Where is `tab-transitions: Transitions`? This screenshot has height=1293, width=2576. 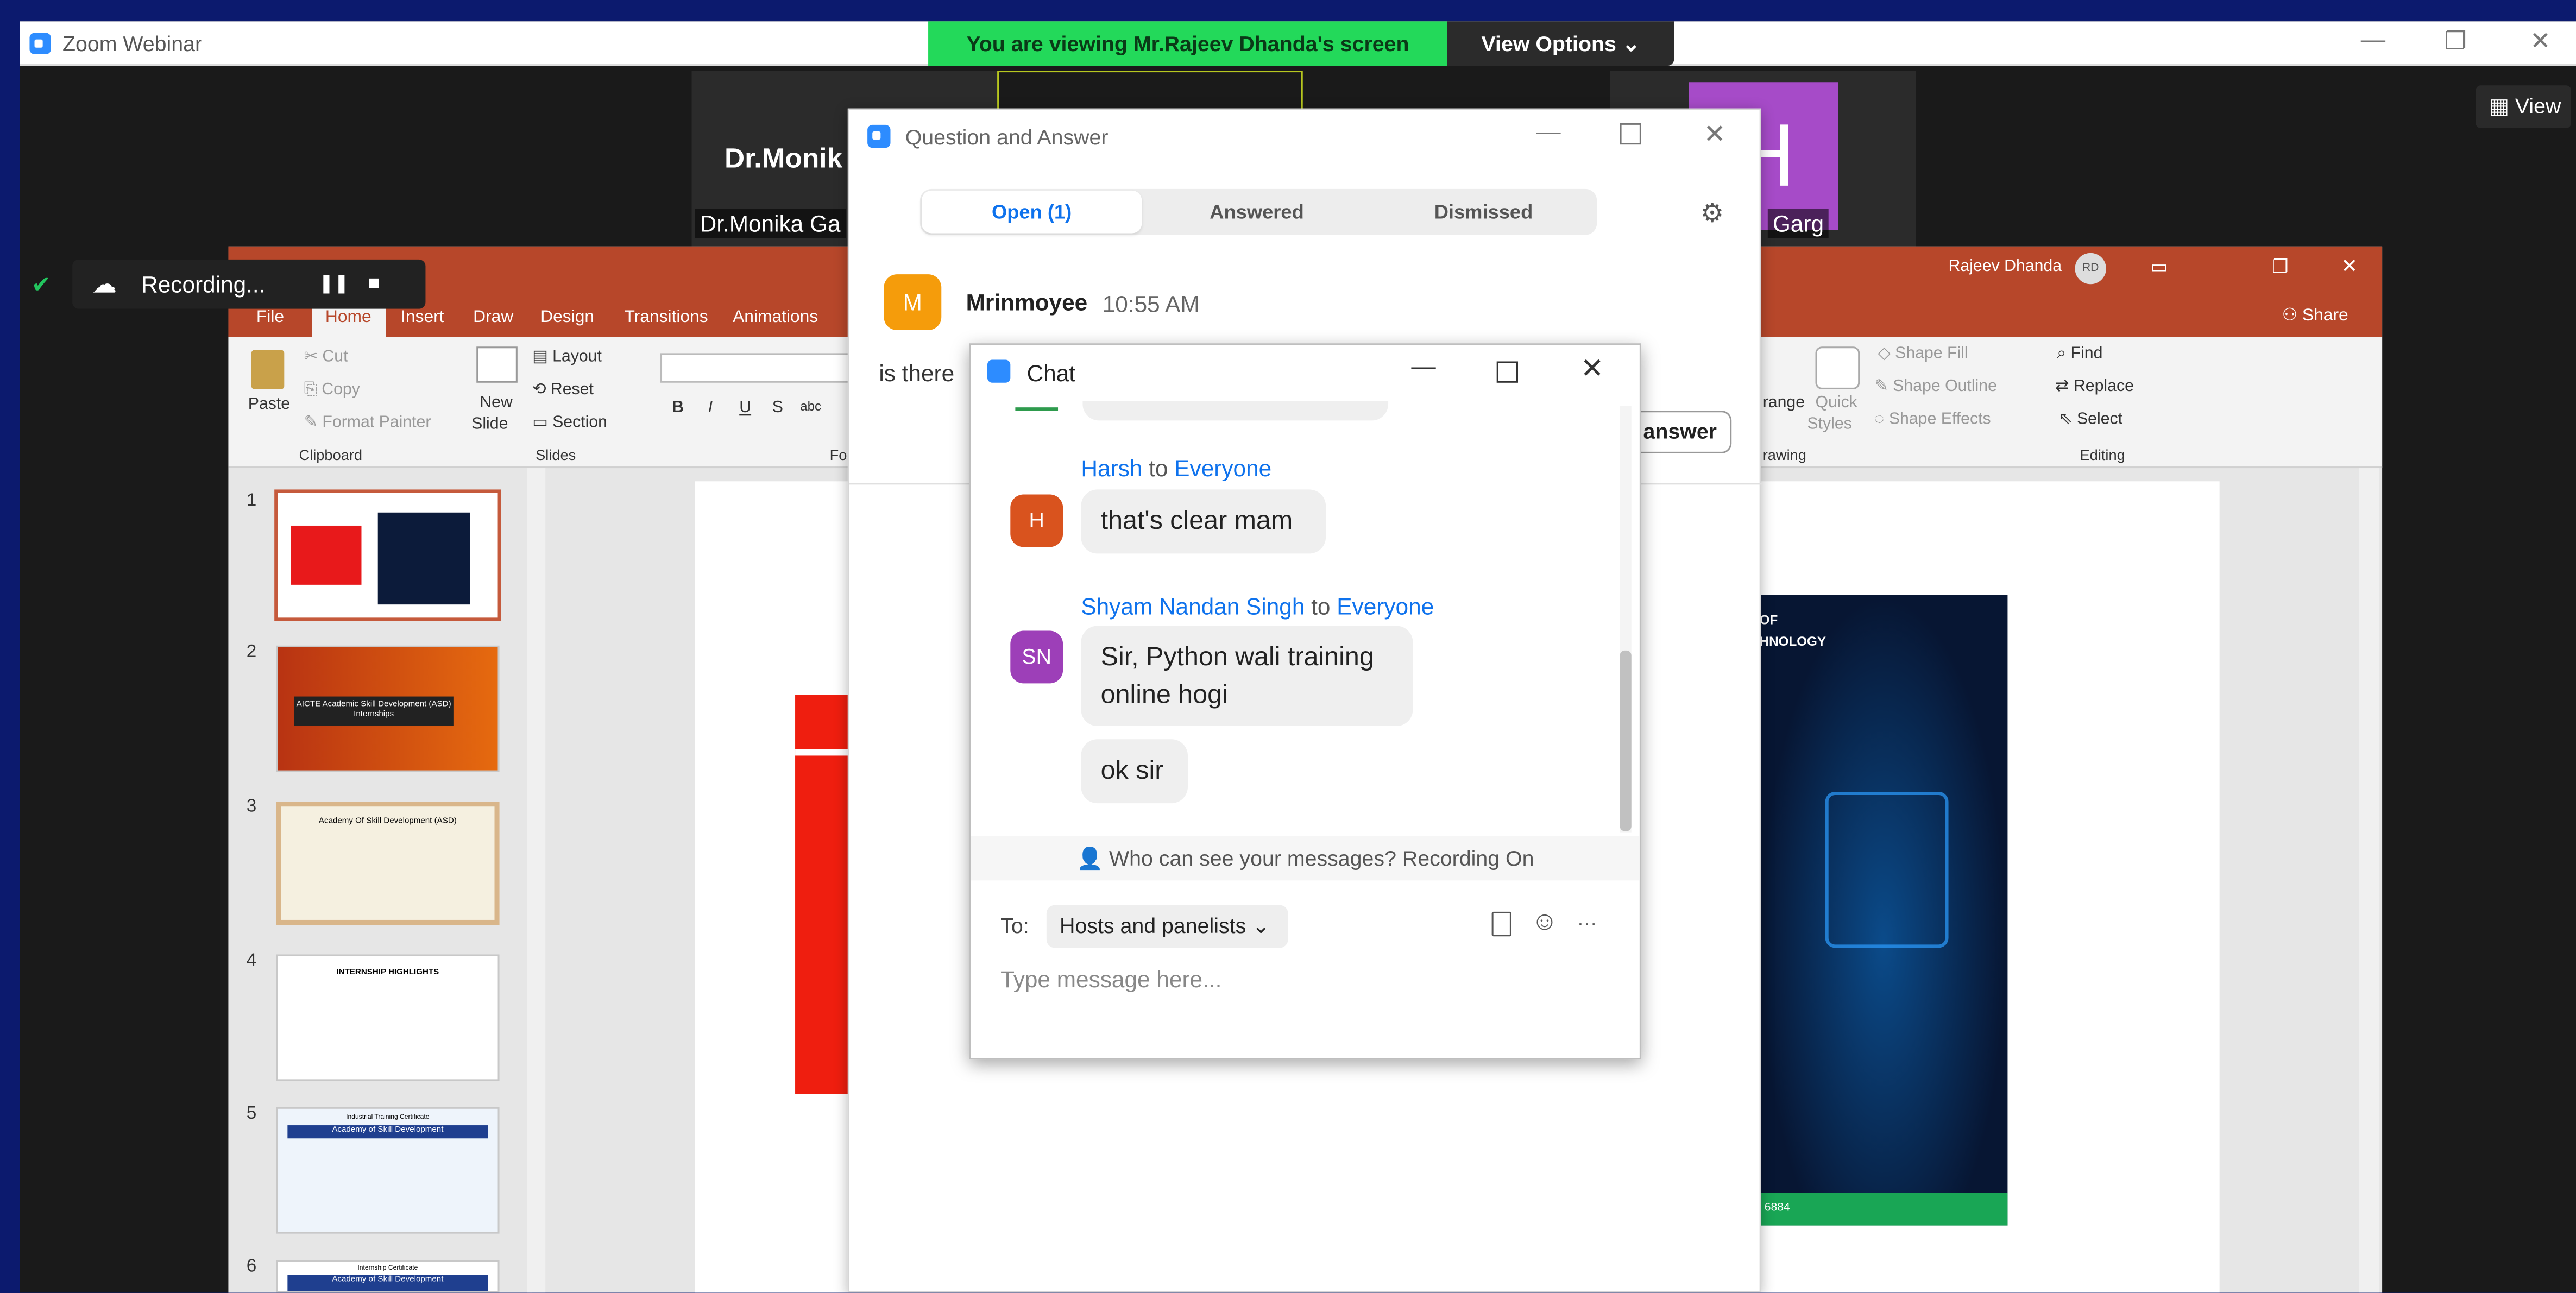
tab-transitions: Transitions is located at coordinates (666, 317).